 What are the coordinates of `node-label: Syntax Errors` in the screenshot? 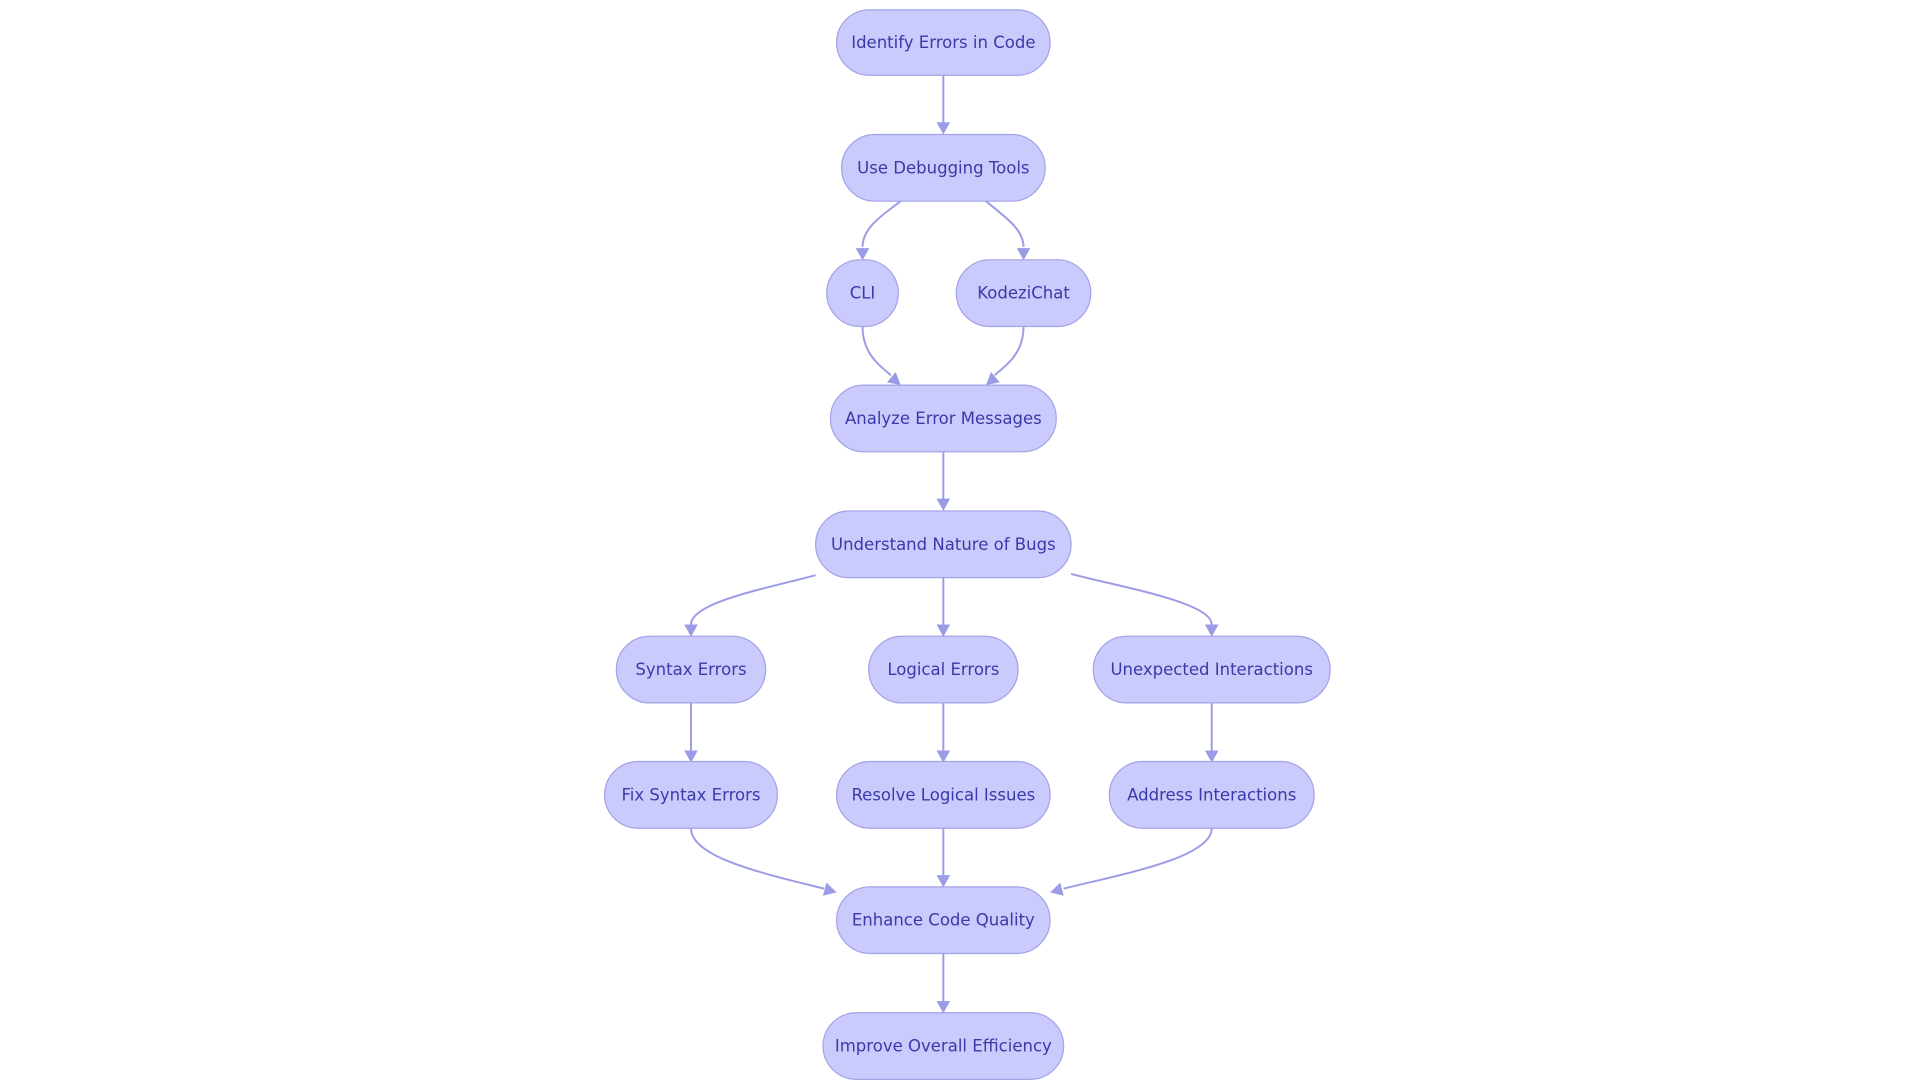 It's located at (690, 669).